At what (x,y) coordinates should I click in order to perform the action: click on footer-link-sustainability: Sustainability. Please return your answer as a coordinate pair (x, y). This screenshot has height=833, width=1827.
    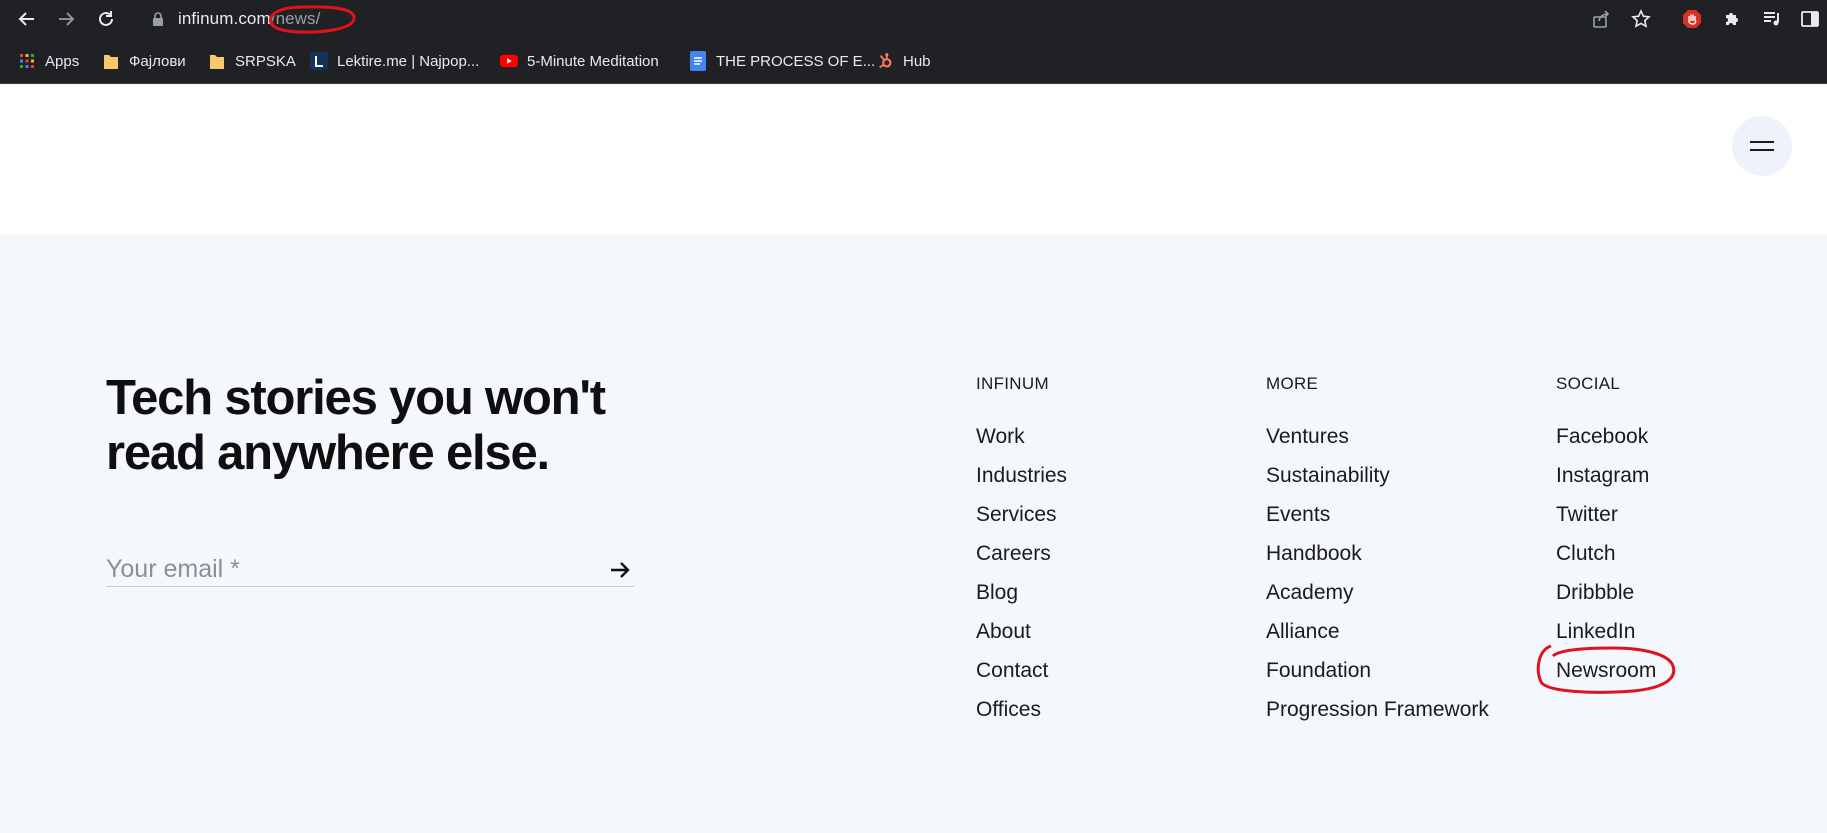
    Looking at the image, I should click on (1377, 483).